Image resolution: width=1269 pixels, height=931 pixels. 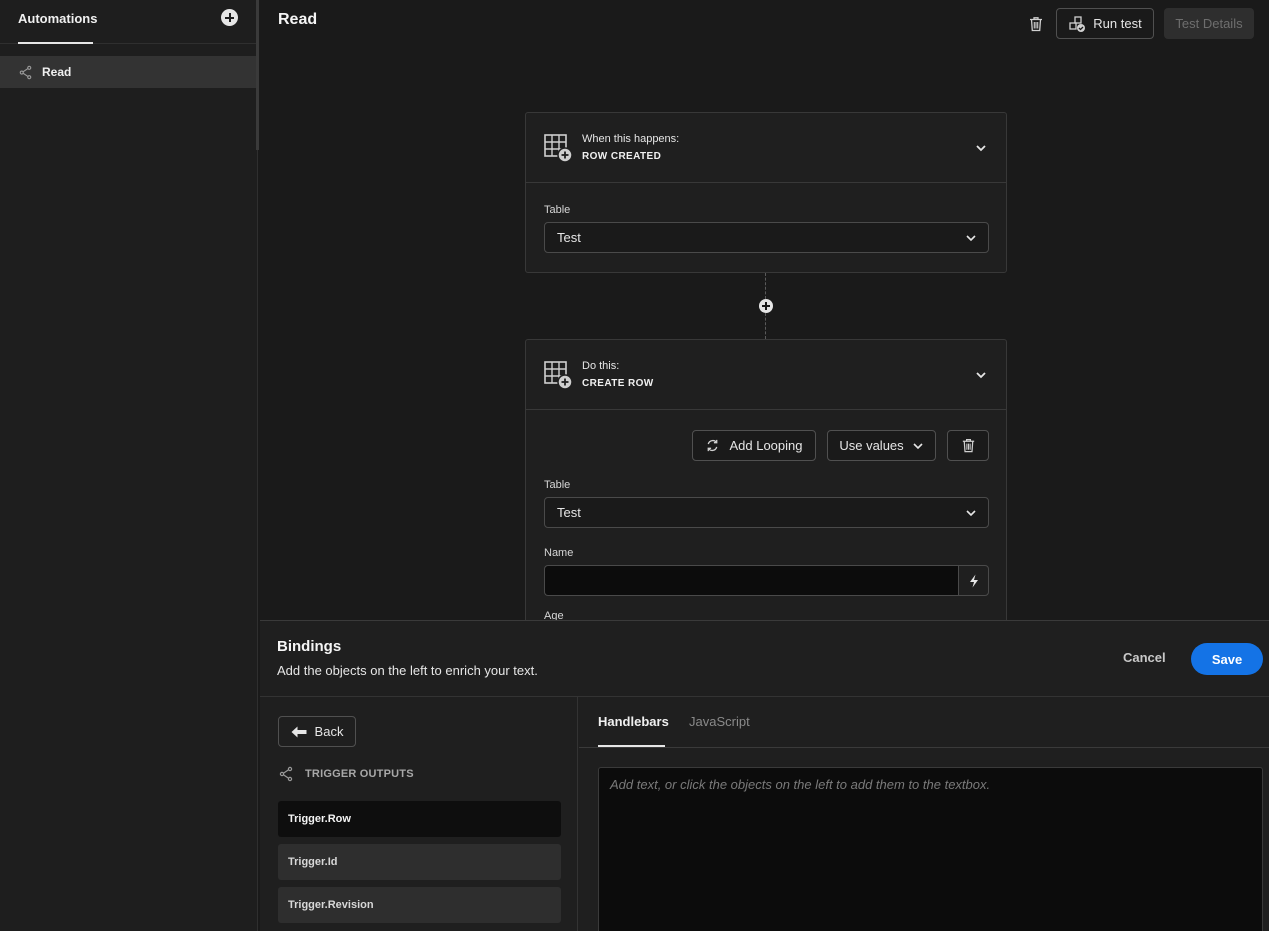 I want to click on tab-automations: Automations, so click(x=57, y=18).